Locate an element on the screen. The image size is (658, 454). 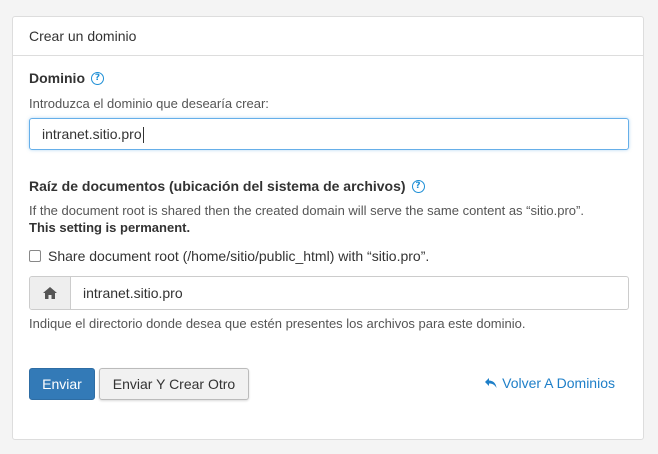
docroot-input-group: intranet.sitio.pro is located at coordinates (329, 293).